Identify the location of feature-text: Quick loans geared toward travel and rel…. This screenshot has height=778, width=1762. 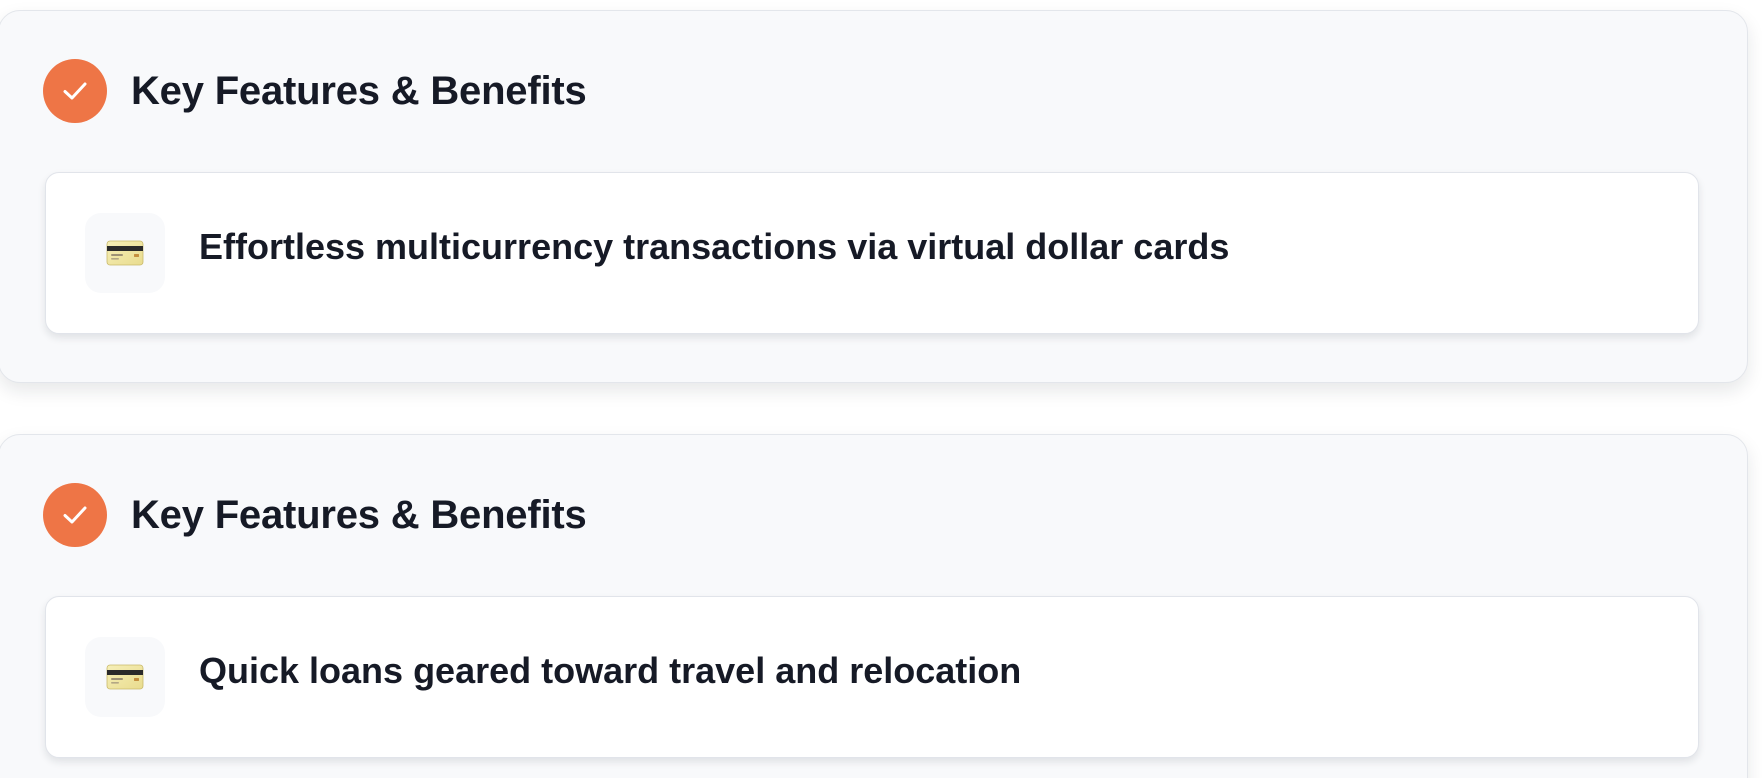
(610, 670).